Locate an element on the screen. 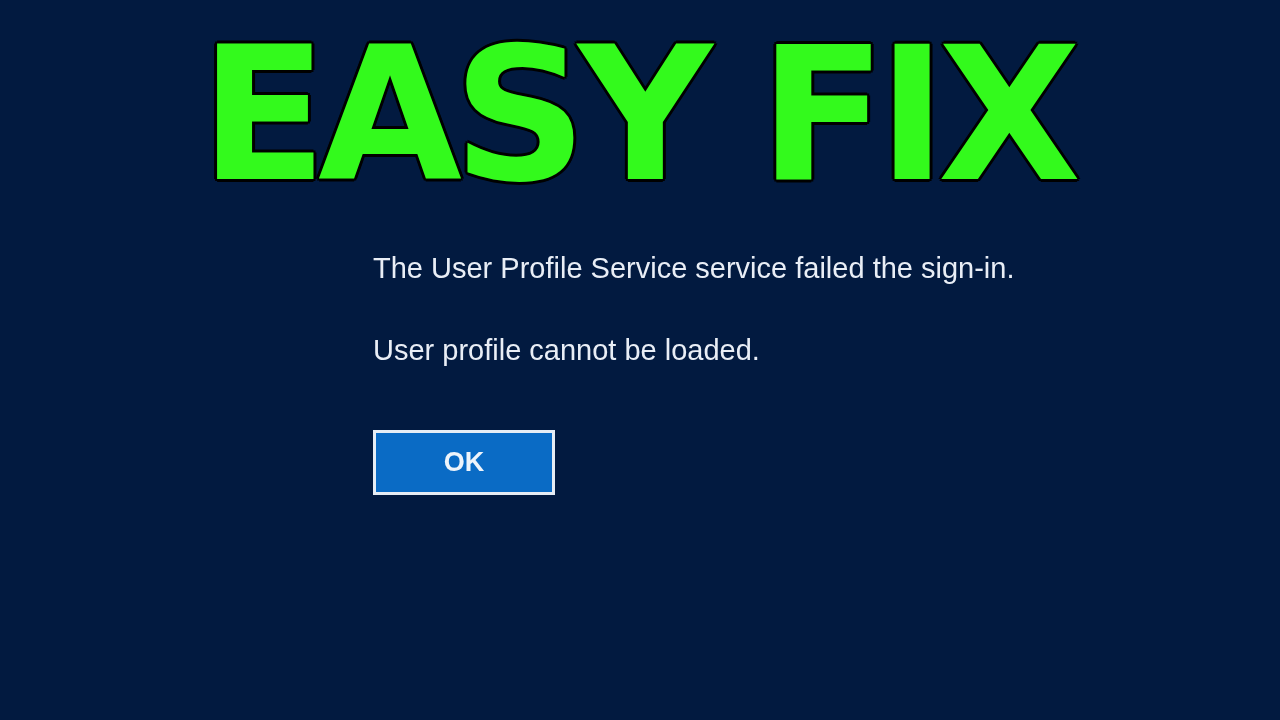 This screenshot has height=720, width=1280. ok-button: OK is located at coordinates (464, 462).